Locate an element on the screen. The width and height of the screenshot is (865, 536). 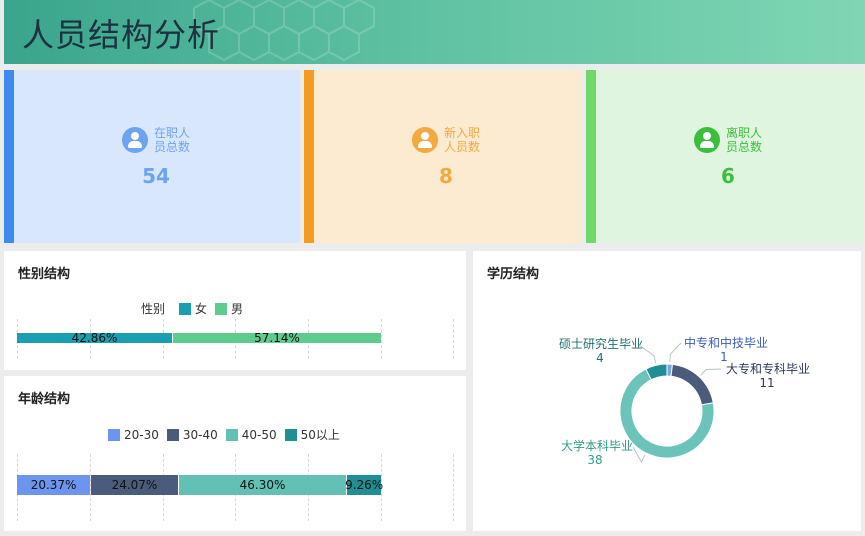
kpi-card-new-hires: 新入职 人员数 8 is located at coordinates (443, 156).